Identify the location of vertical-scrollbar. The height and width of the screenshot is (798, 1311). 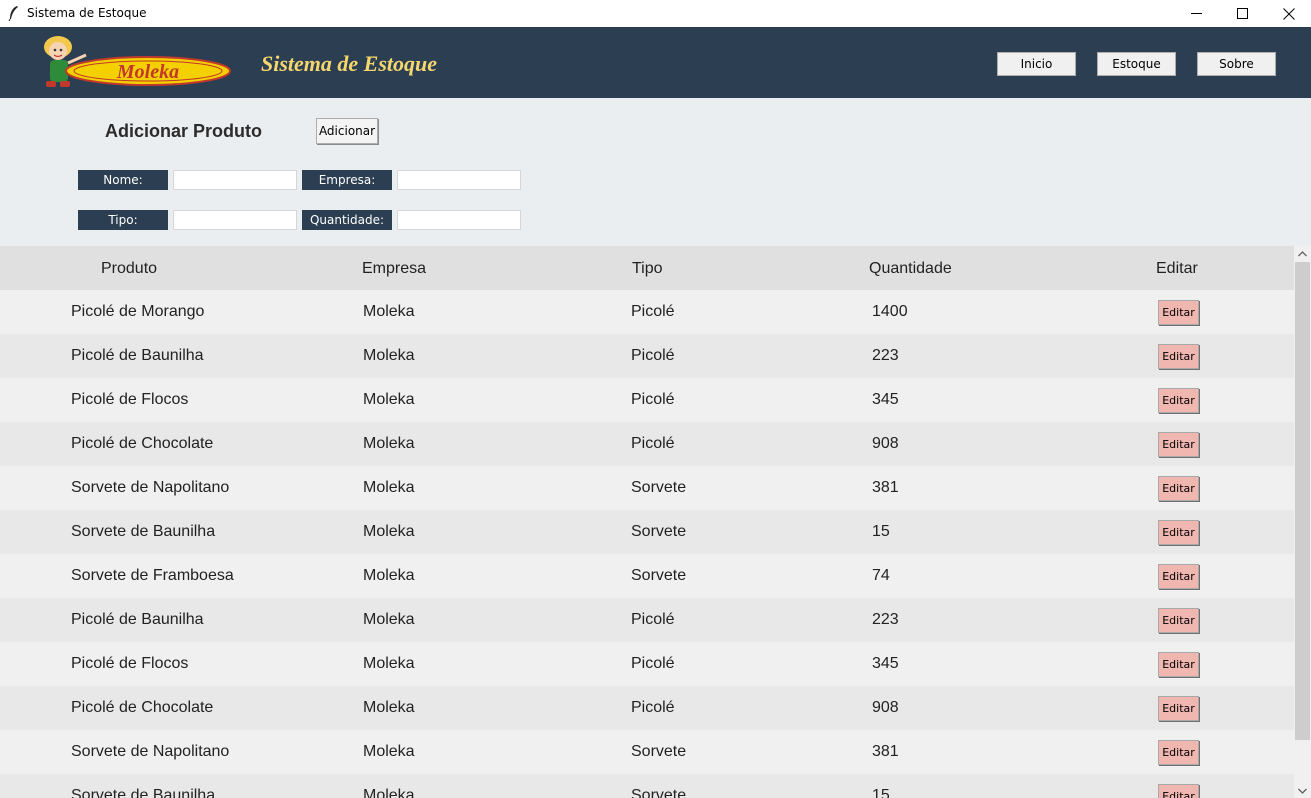
(1302, 522).